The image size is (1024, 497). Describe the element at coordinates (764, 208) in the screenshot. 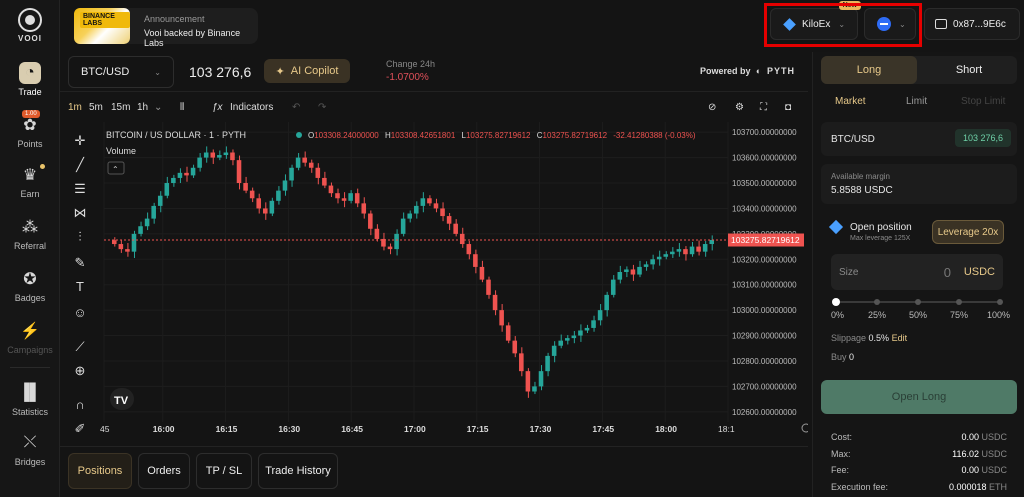

I see `y-tick-label: 103400.00000000` at that location.